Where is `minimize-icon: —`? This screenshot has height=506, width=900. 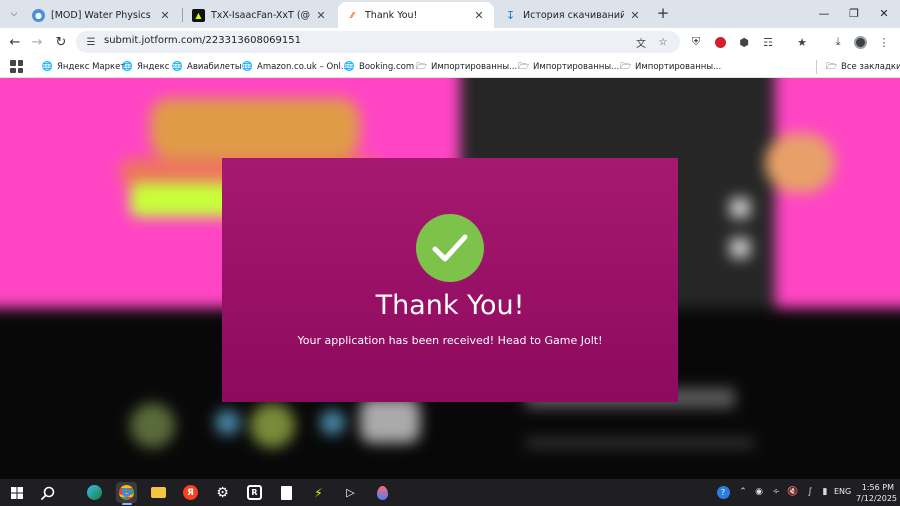 minimize-icon: — is located at coordinates (824, 13).